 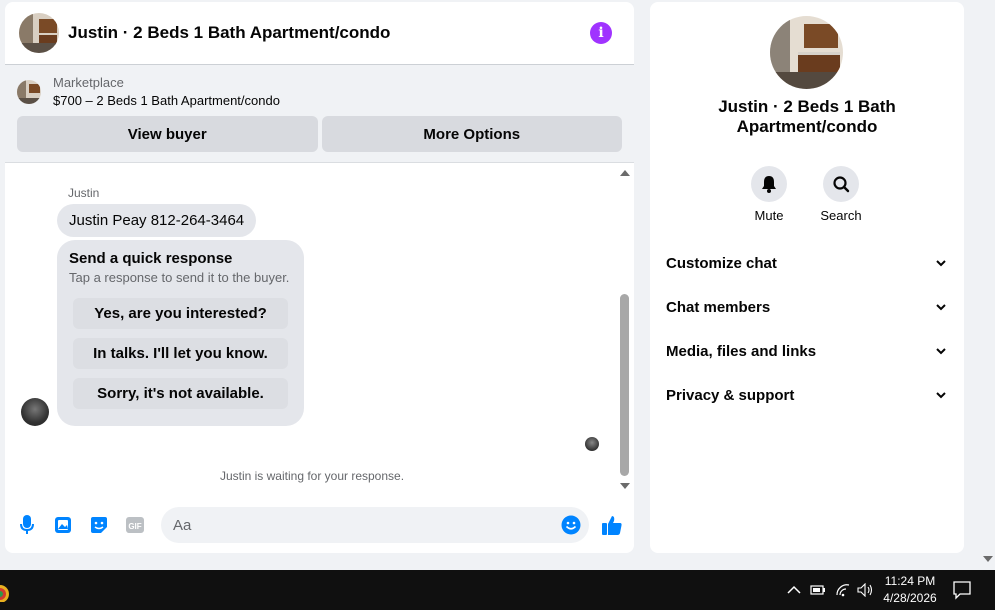 What do you see at coordinates (818, 590) in the screenshot?
I see `battery-icon` at bounding box center [818, 590].